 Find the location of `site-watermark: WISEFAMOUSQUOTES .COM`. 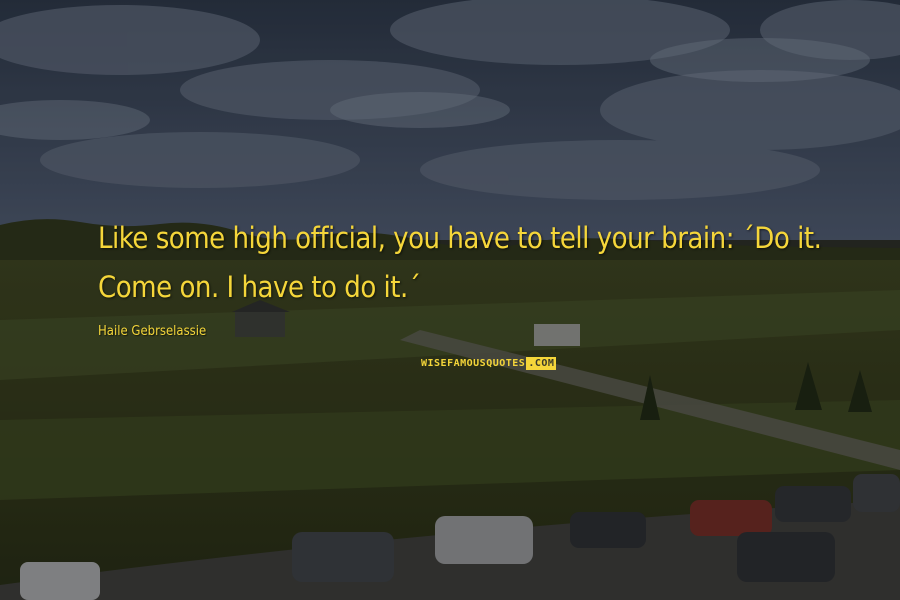

site-watermark: WISEFAMOUSQUOTES .COM is located at coordinates (489, 363).